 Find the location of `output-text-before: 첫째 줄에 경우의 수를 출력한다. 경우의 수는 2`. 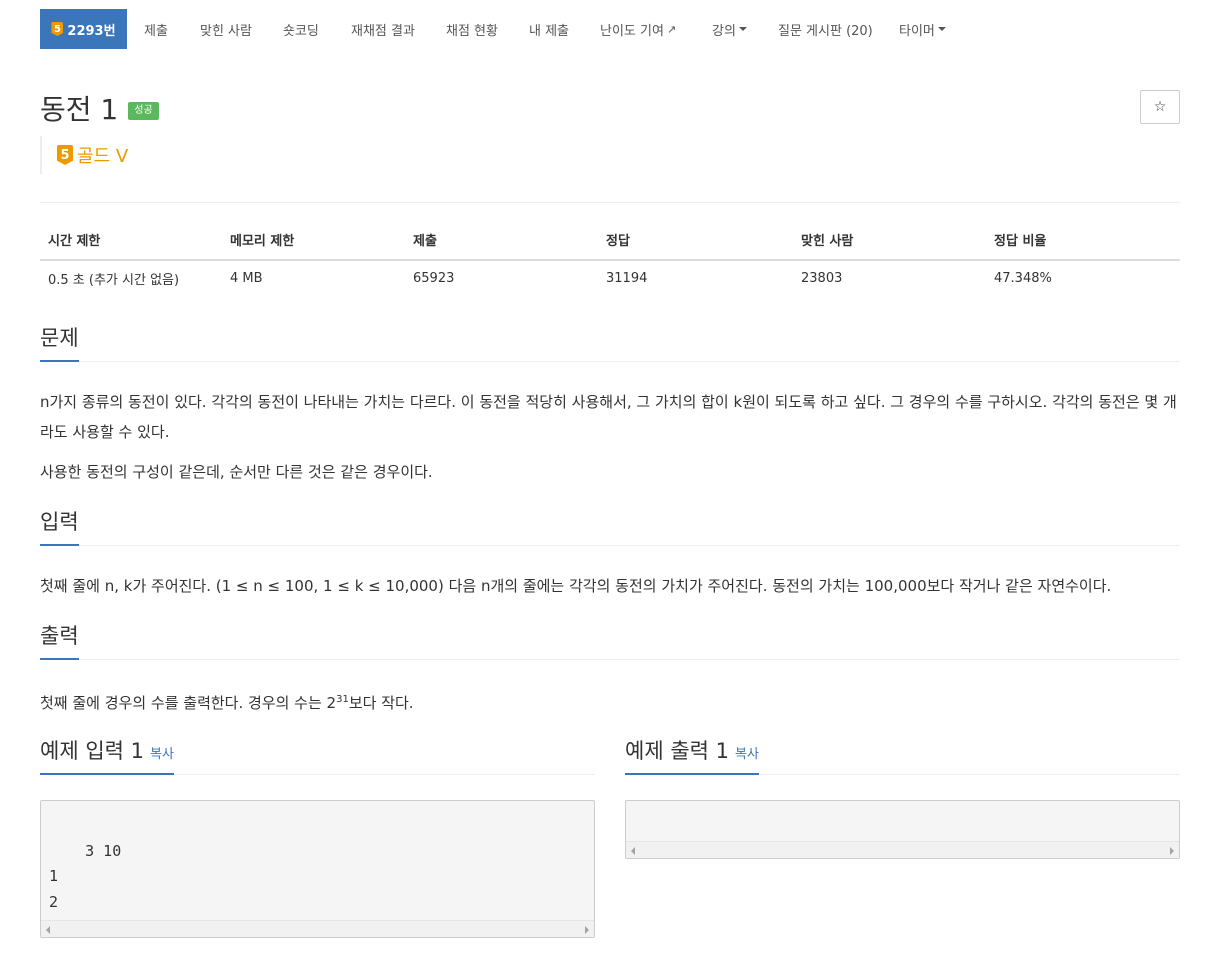

output-text-before: 첫째 줄에 경우의 수를 출력한다. 경우의 수는 2 is located at coordinates (188, 703).